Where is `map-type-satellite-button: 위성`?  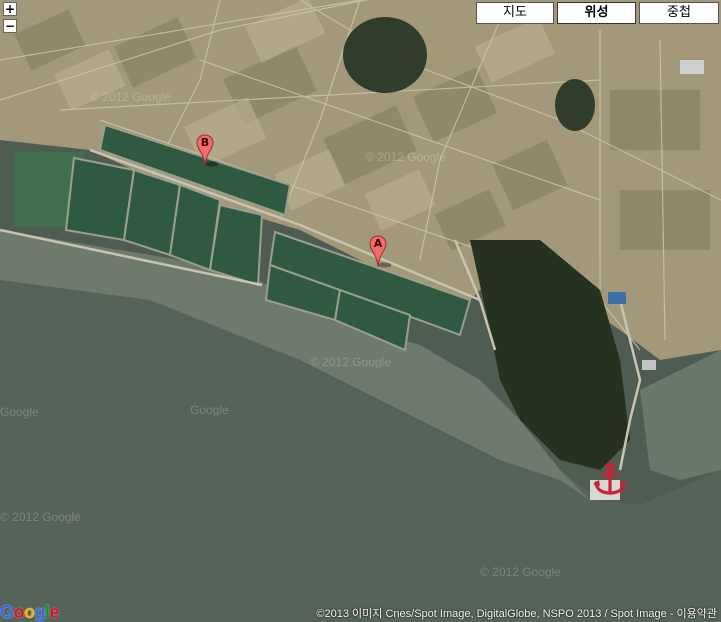
map-type-satellite-button: 위성 is located at coordinates (596, 13).